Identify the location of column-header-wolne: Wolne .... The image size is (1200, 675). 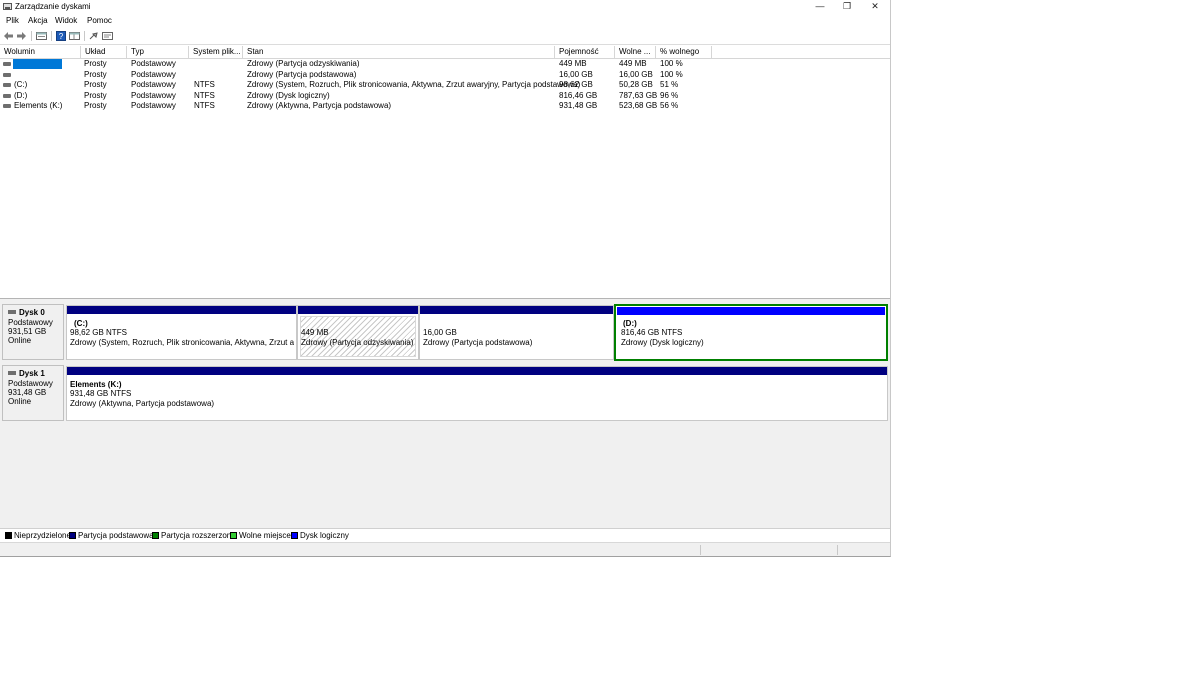
(635, 52).